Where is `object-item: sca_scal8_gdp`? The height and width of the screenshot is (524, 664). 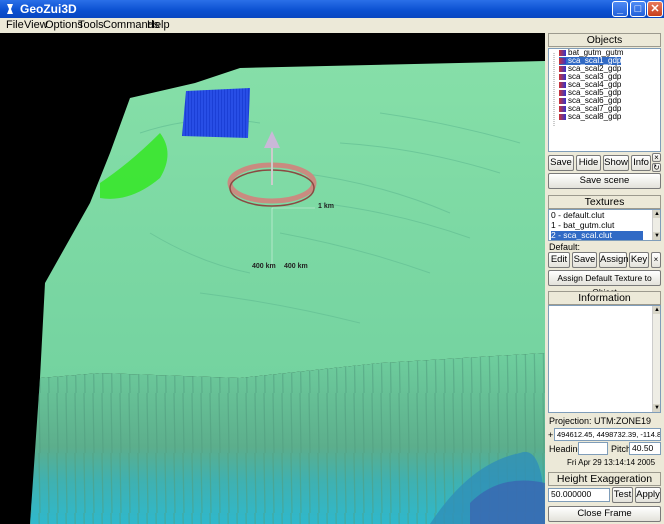 object-item: sca_scal8_gdp is located at coordinates (590, 117).